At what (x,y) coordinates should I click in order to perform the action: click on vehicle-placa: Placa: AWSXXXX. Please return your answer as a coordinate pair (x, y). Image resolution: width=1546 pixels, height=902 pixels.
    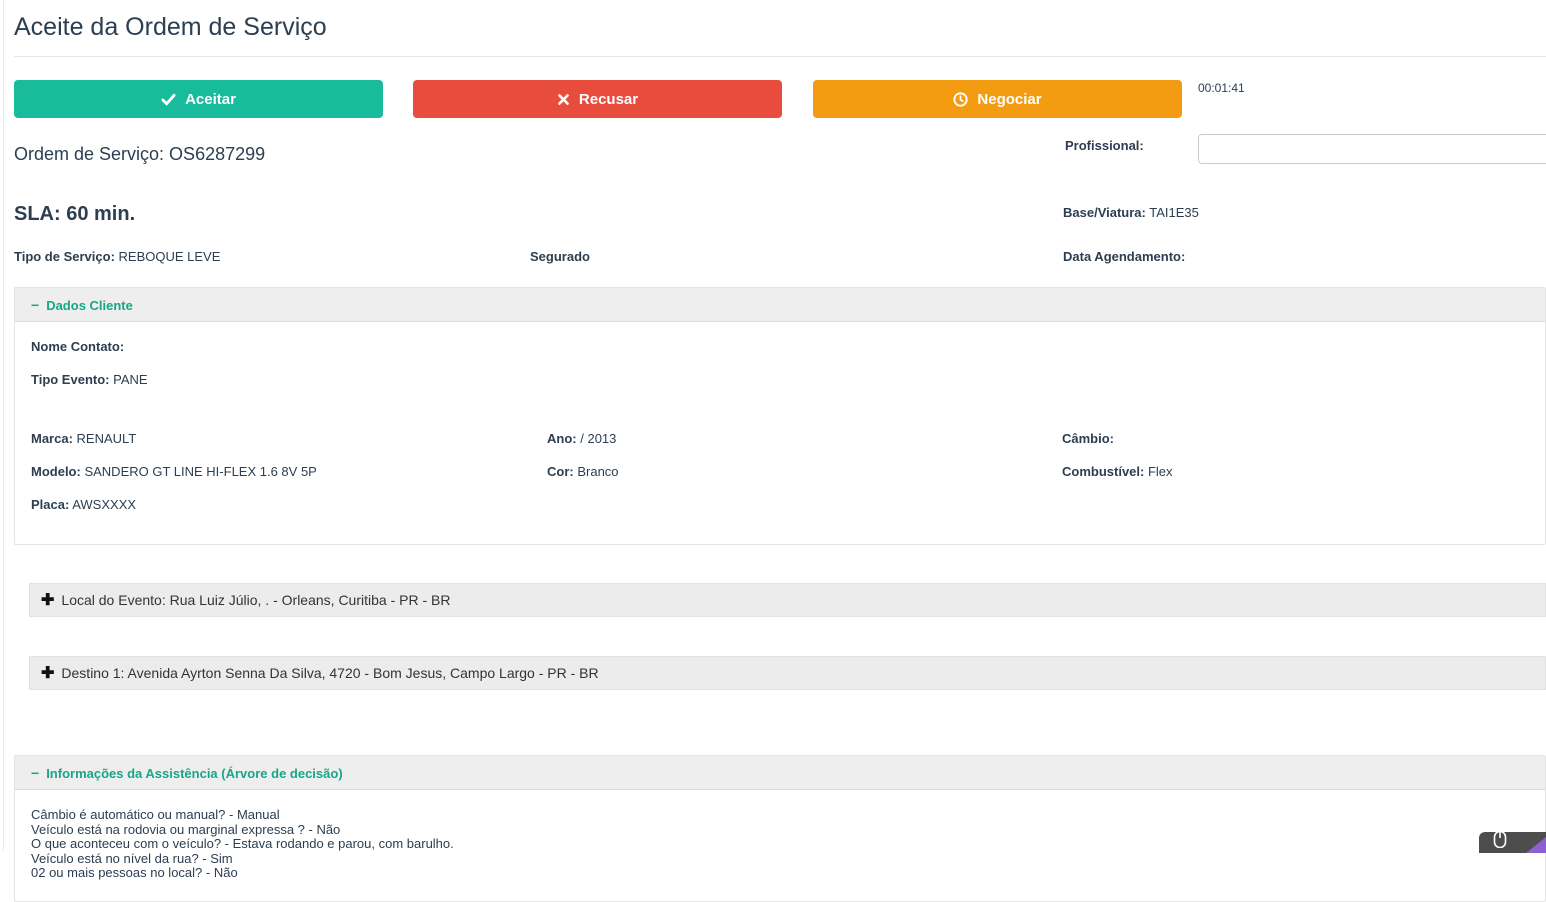
    Looking at the image, I should click on (289, 504).